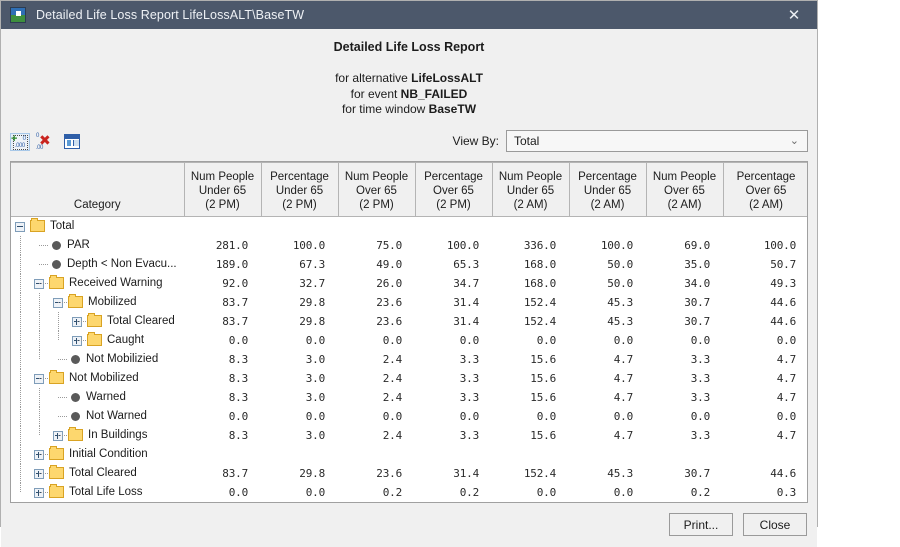 The image size is (900, 547). Describe the element at coordinates (97, 283) in the screenshot. I see `tree-cell: Received Warning` at that location.